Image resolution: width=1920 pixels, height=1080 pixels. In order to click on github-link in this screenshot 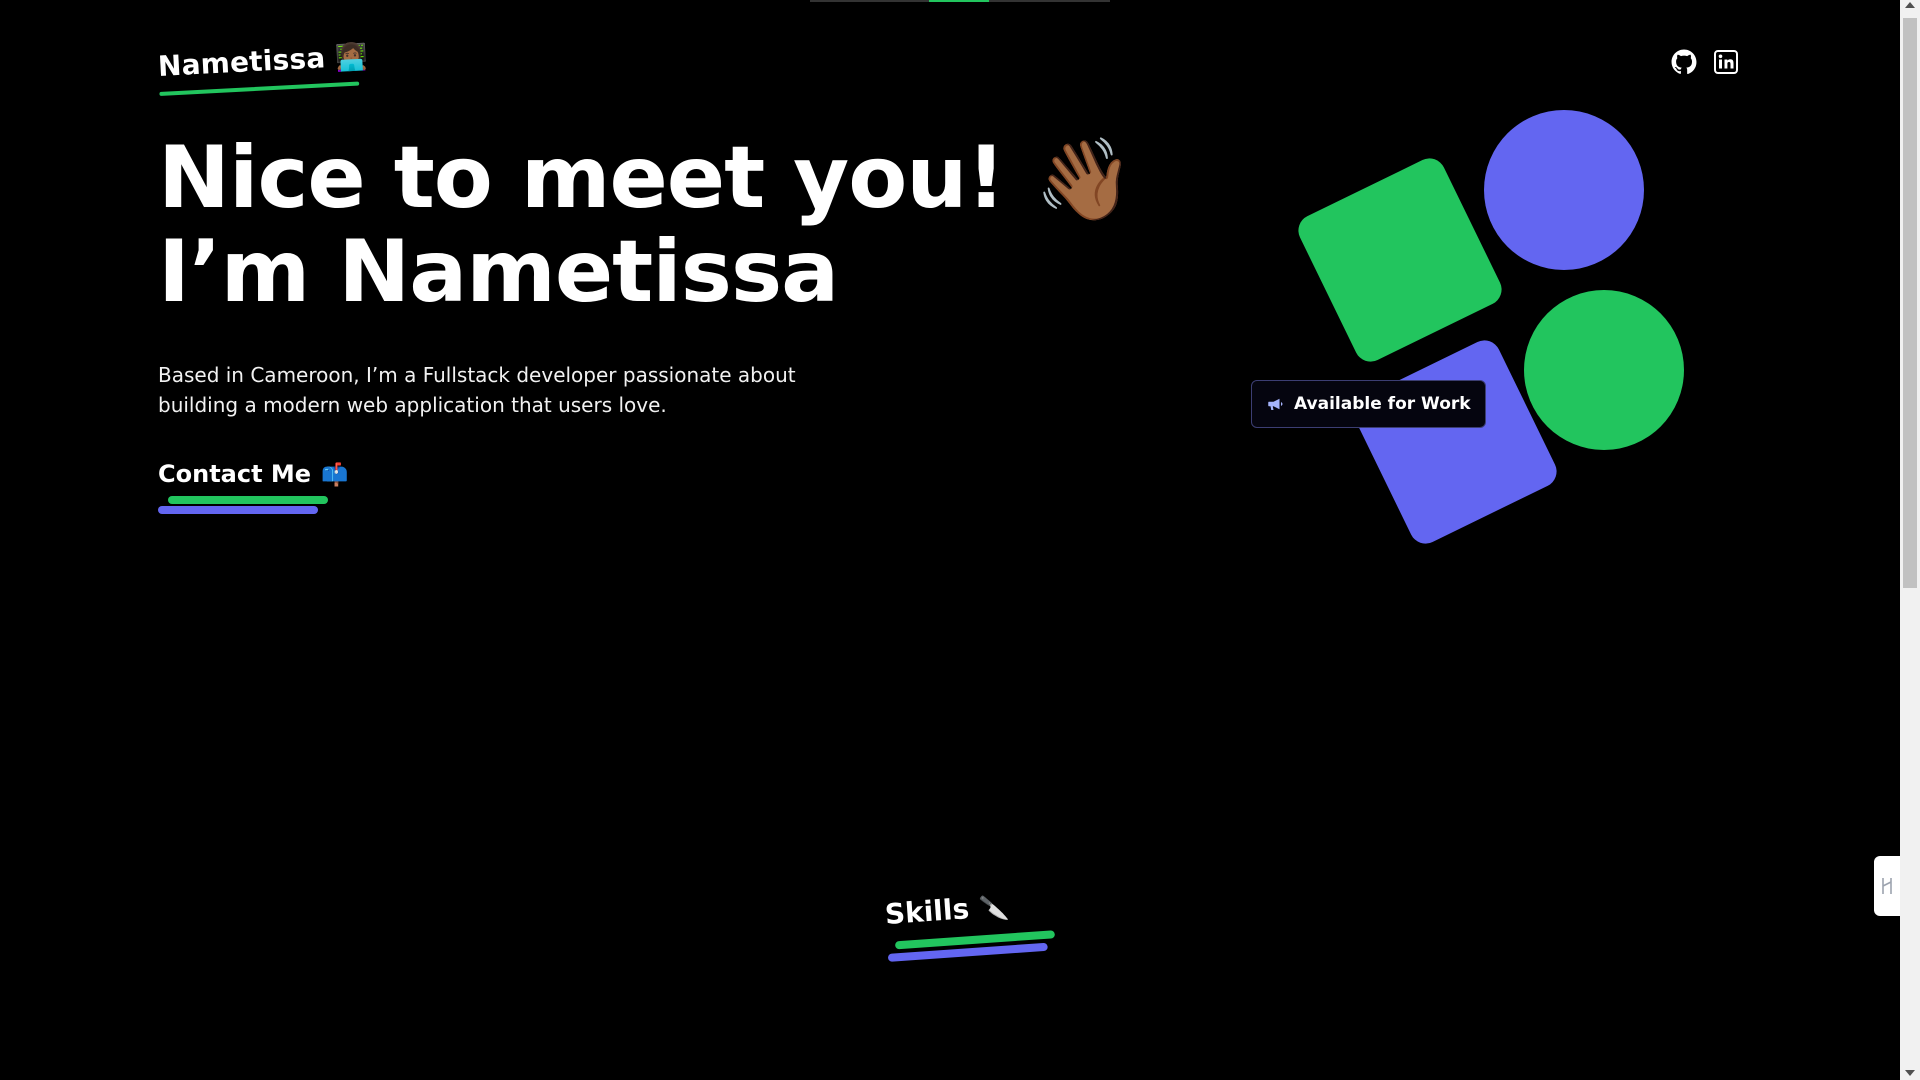, I will do `click(1684, 62)`.